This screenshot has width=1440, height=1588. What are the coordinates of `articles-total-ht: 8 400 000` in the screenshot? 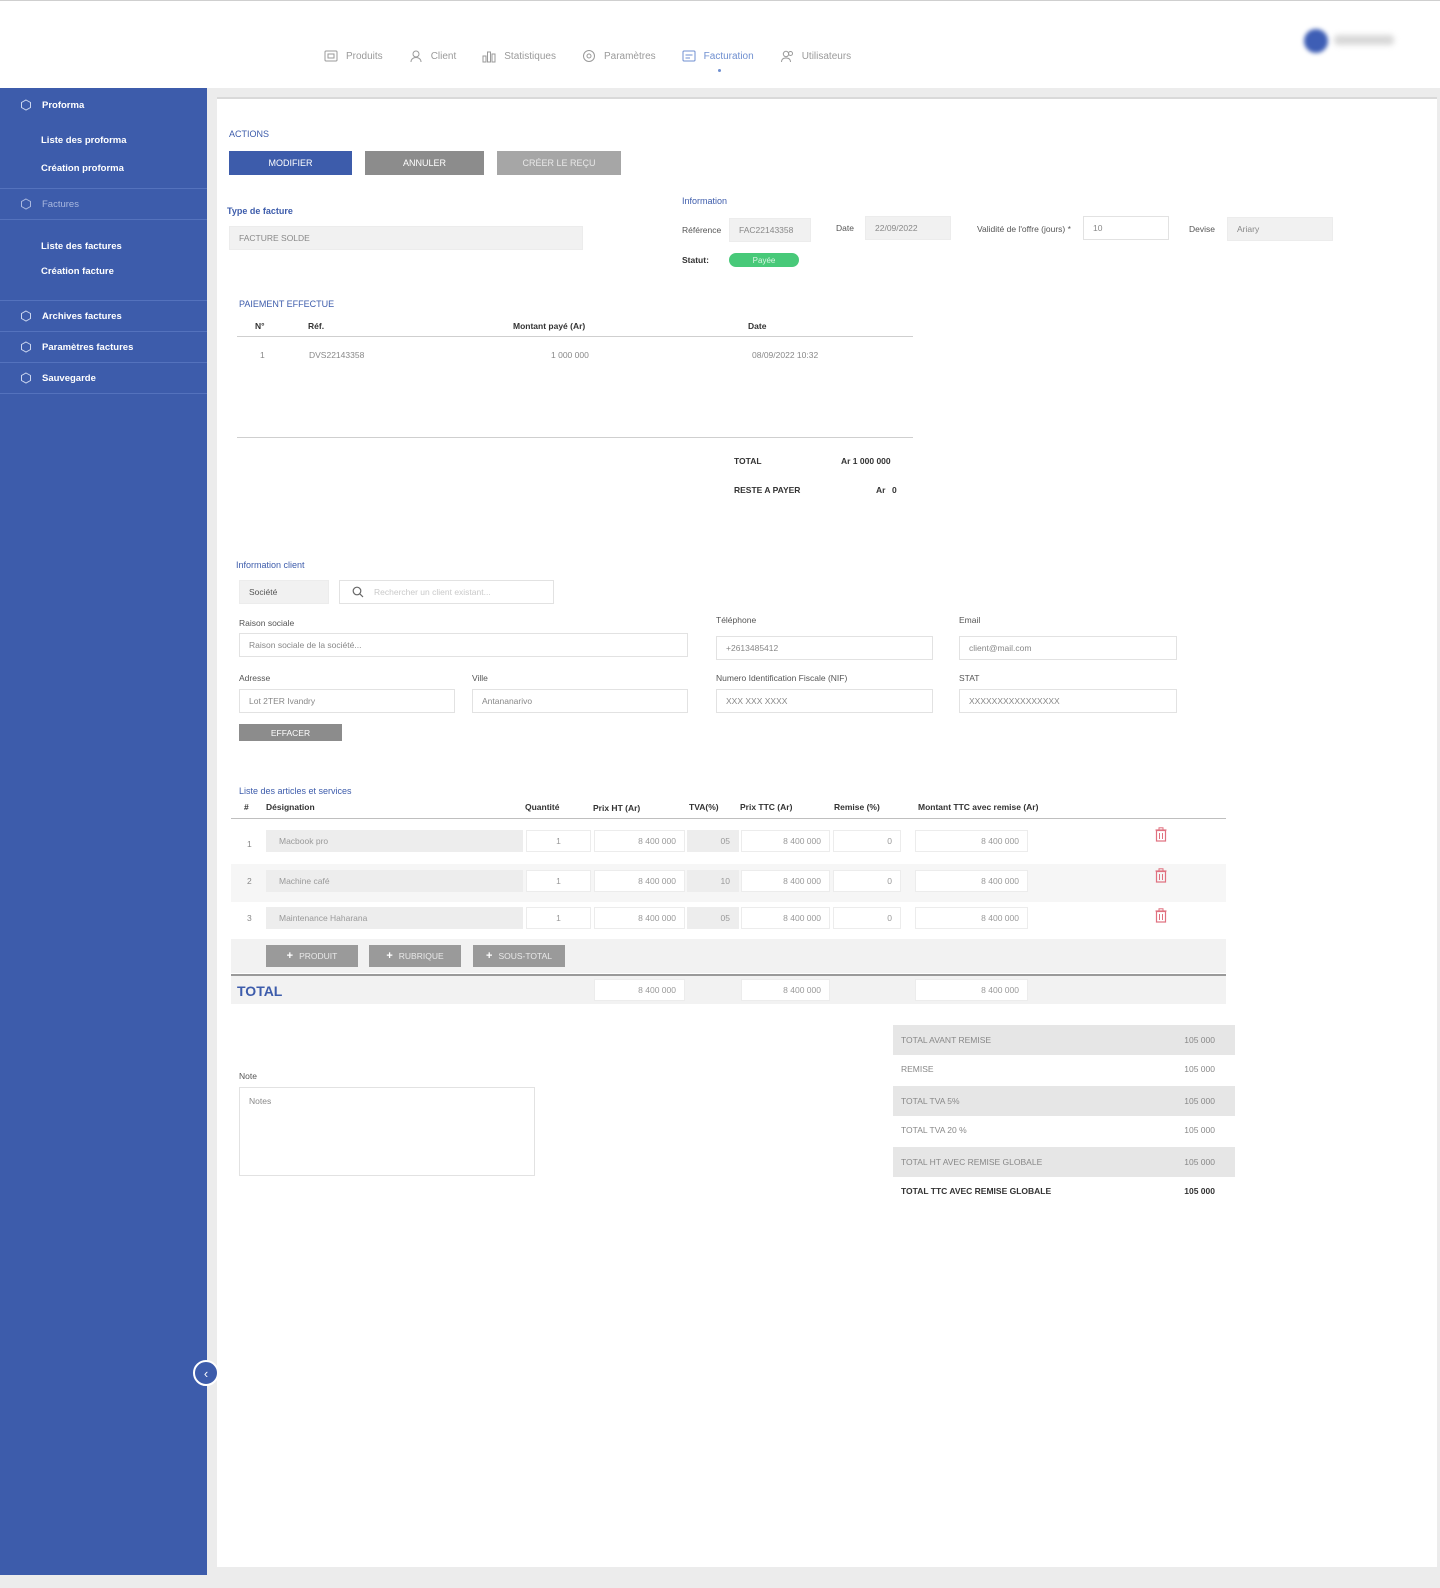 It's located at (639, 990).